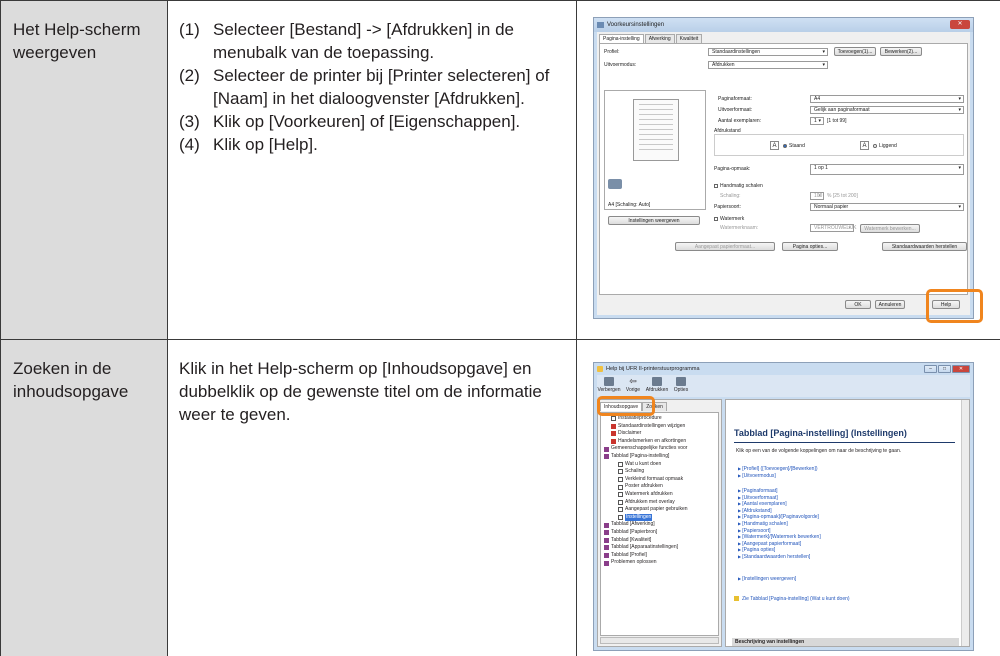 The height and width of the screenshot is (656, 1000). What do you see at coordinates (600, 25) in the screenshot?
I see `printer-icon` at bounding box center [600, 25].